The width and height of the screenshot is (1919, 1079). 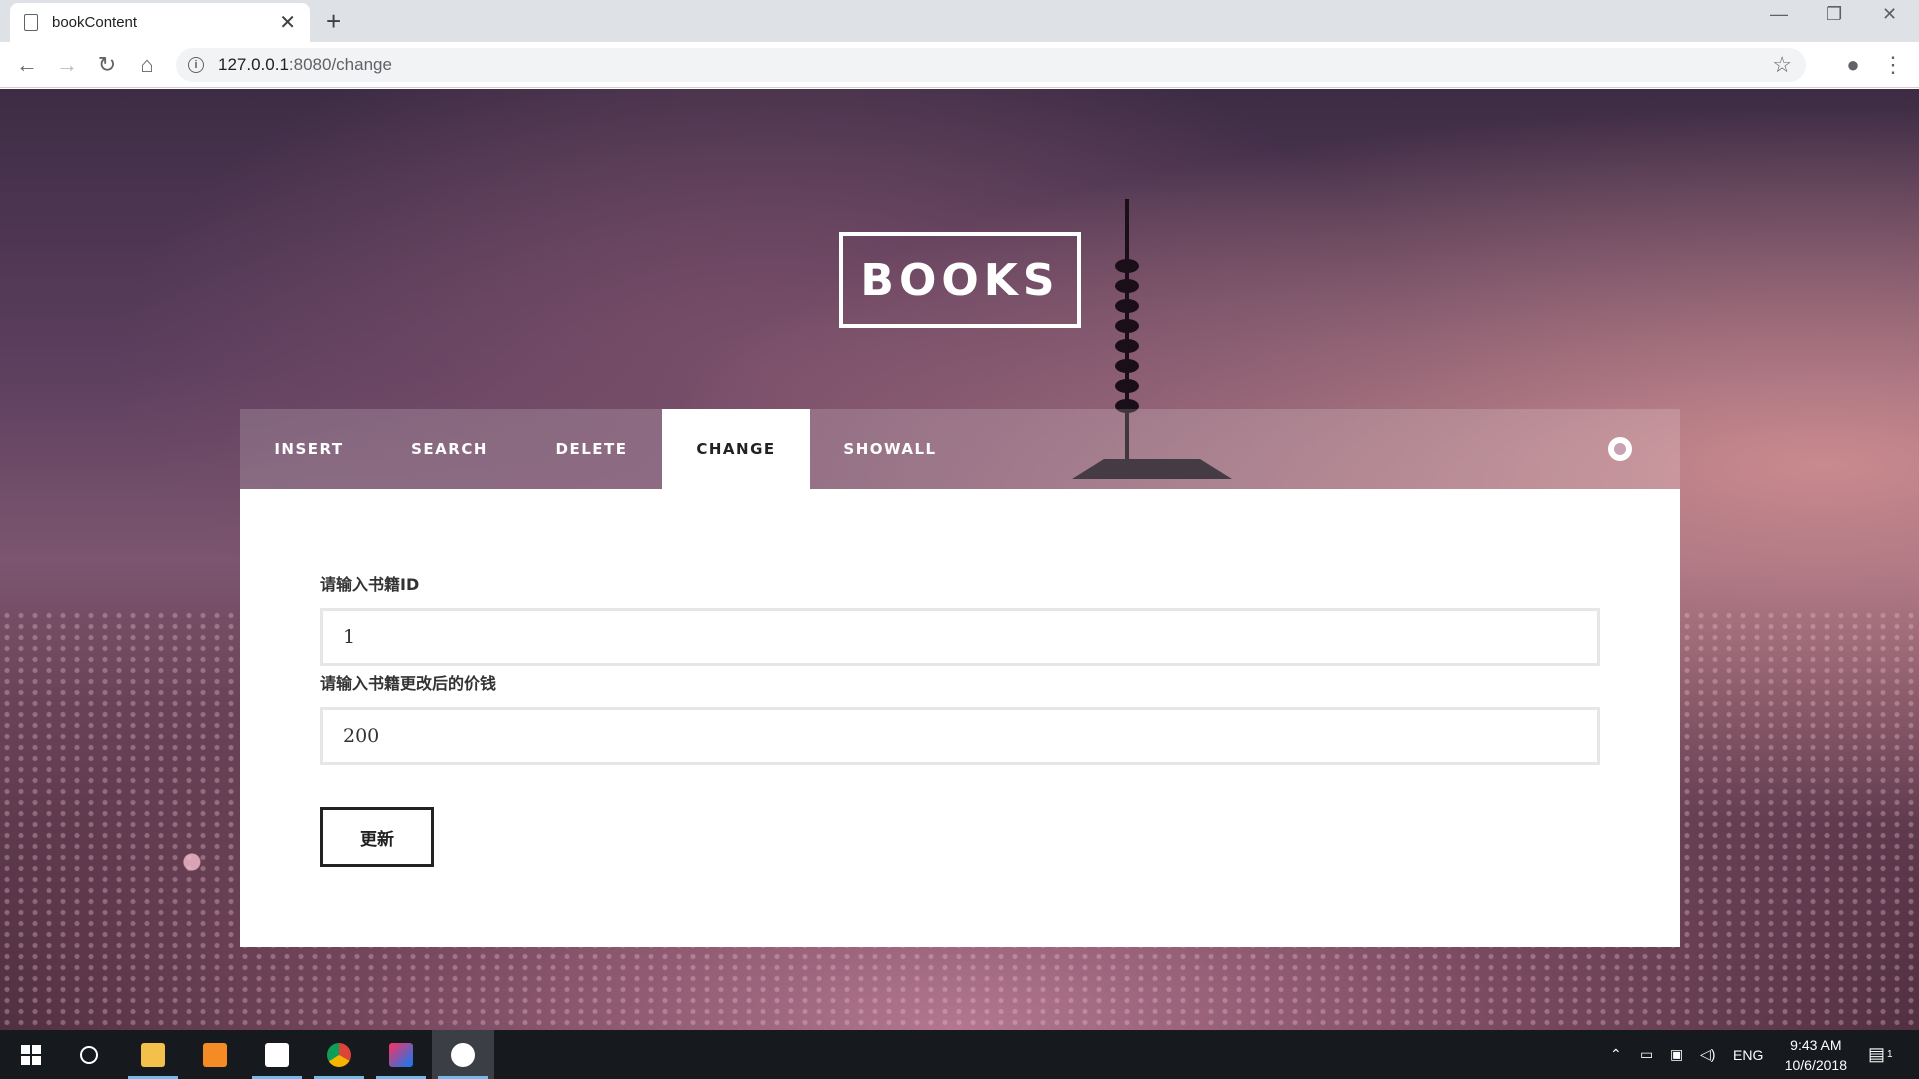 What do you see at coordinates (309, 449) in the screenshot?
I see `nav-insert: INSERT` at bounding box center [309, 449].